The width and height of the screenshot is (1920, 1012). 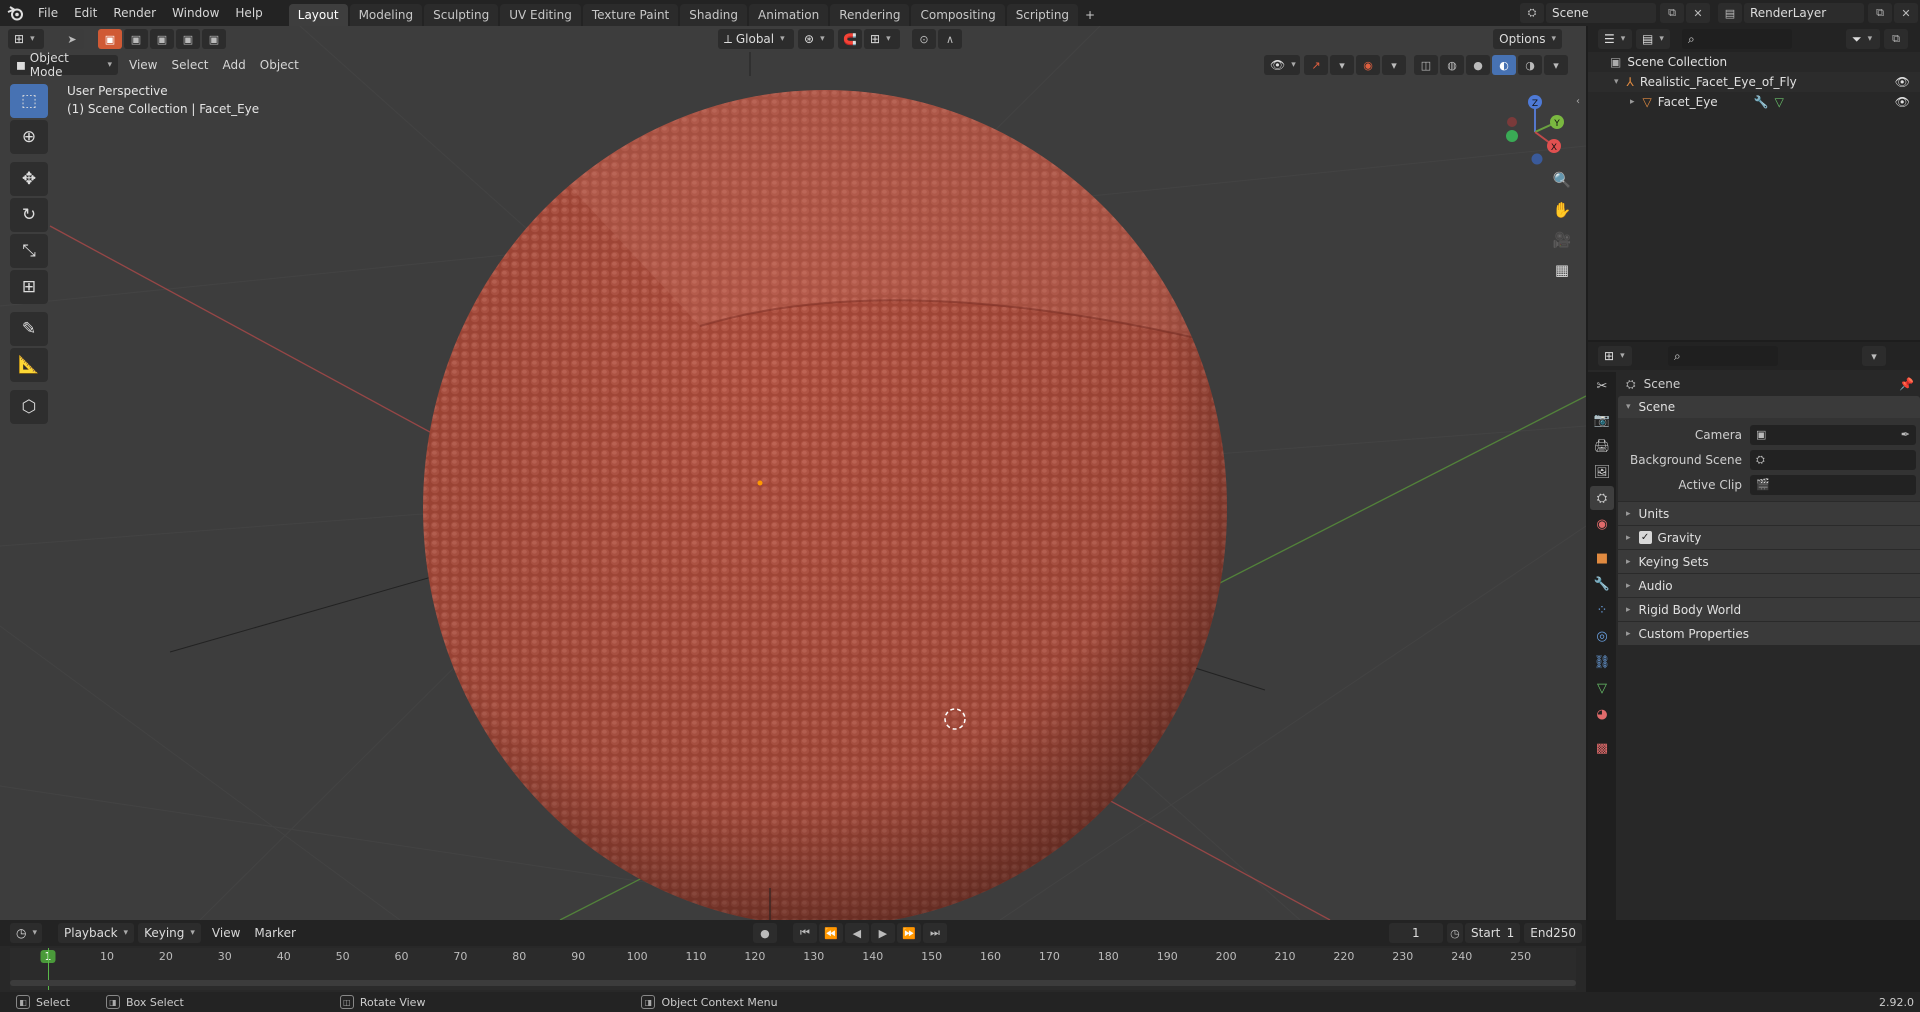 What do you see at coordinates (1833, 459) in the screenshot?
I see `background-scene-field: ⛭` at bounding box center [1833, 459].